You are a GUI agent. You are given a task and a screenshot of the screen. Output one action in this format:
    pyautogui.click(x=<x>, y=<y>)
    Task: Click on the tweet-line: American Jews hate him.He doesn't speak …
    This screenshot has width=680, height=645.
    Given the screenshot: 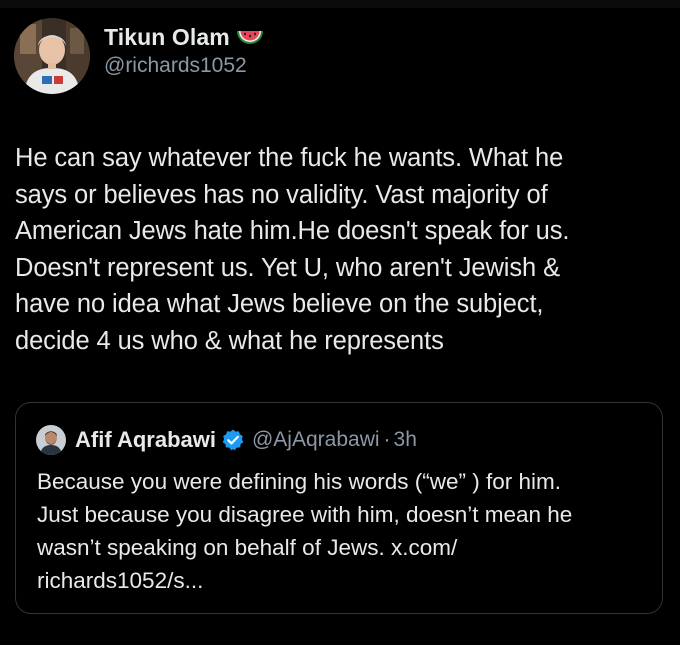 What is the action you would take?
    pyautogui.click(x=292, y=231)
    